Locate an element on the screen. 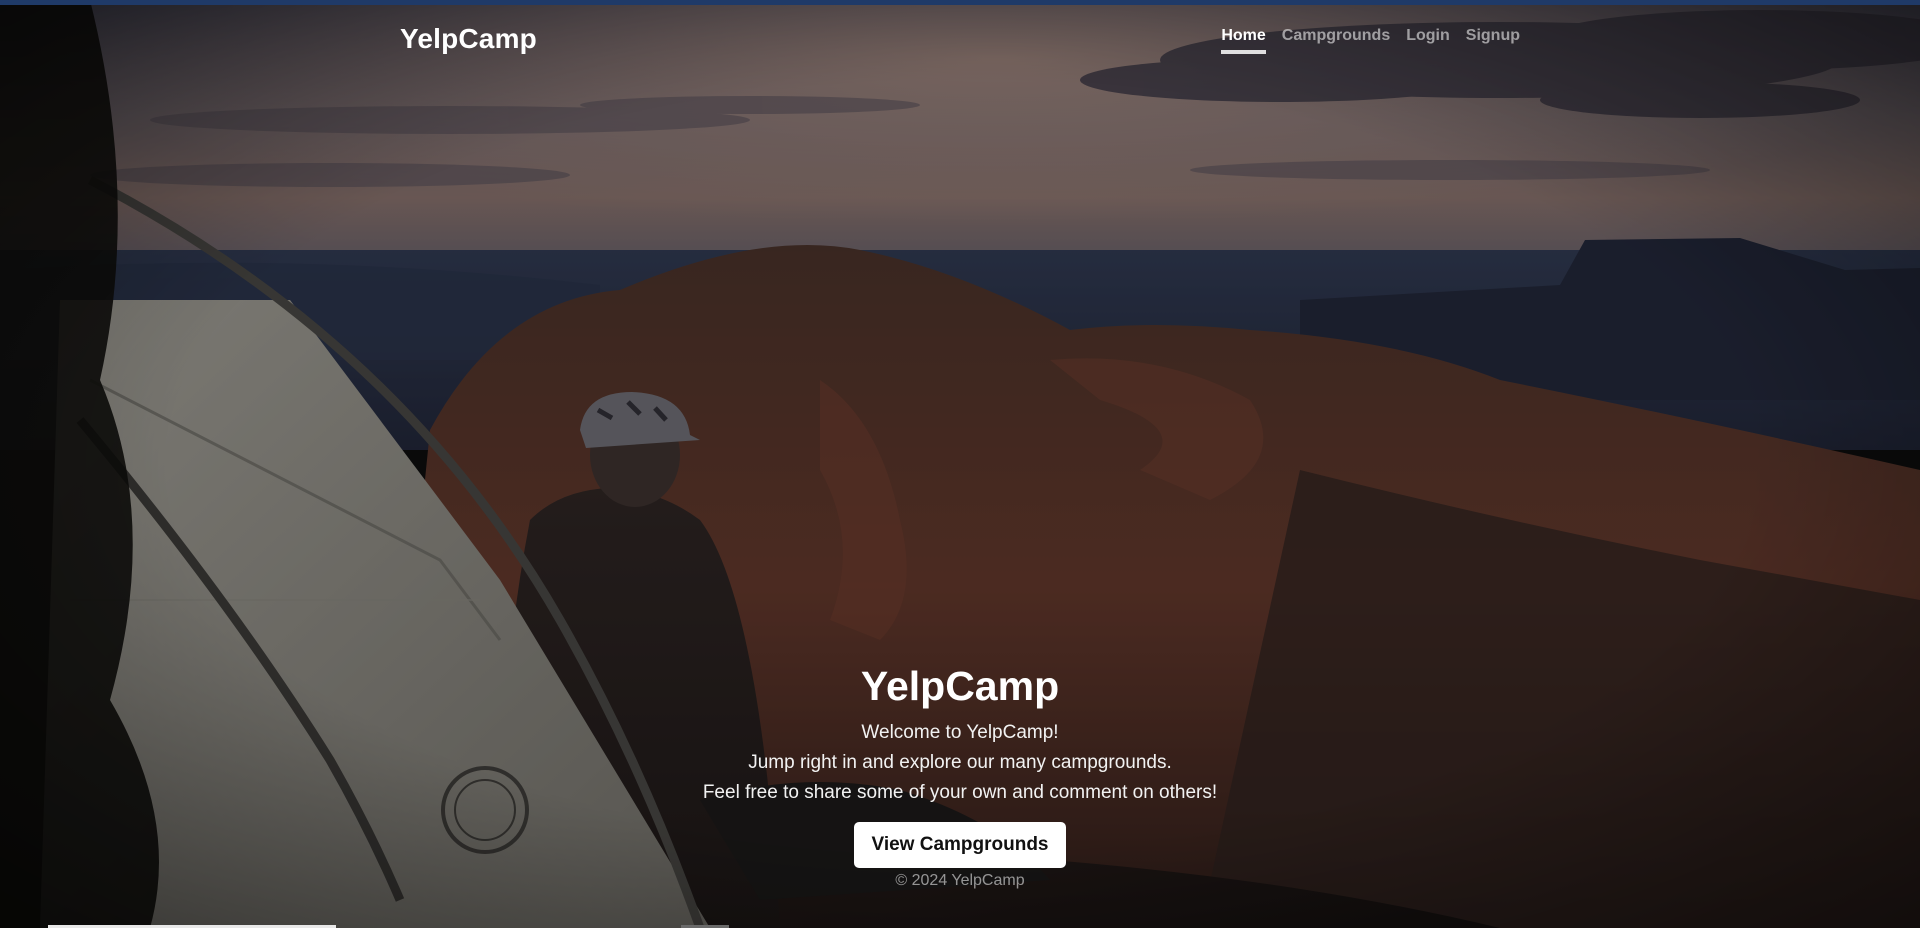 The width and height of the screenshot is (1920, 928). top-navbar: YelpCamp Home Campgrounds Login Signup is located at coordinates (960, 40).